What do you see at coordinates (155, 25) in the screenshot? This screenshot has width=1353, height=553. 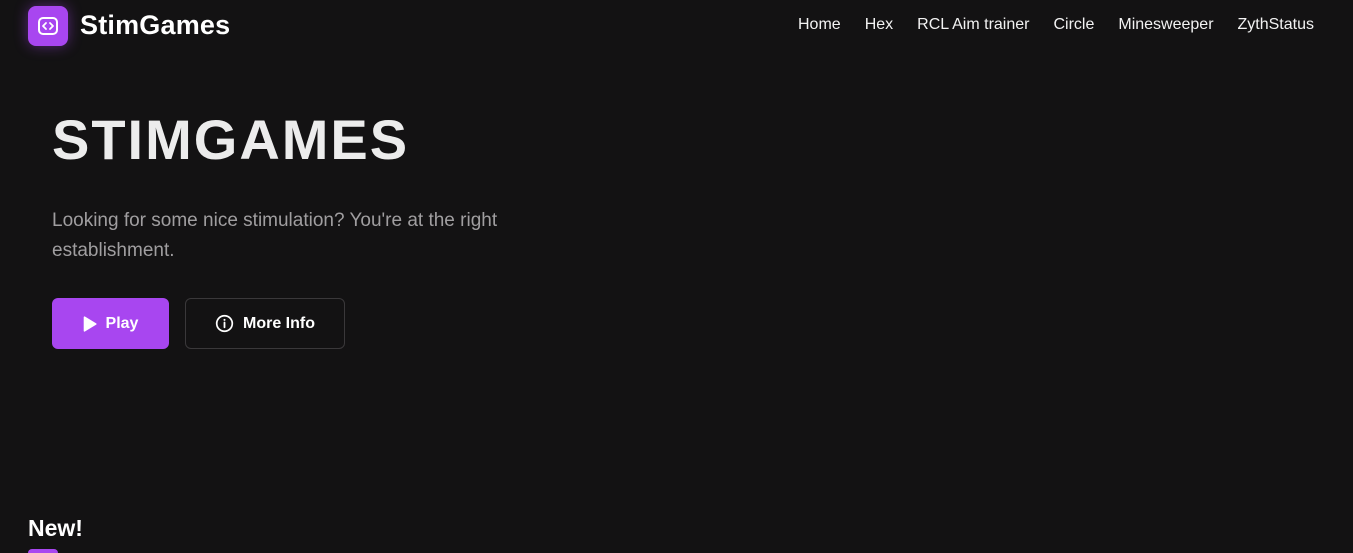 I see `brand-name: StimGames` at bounding box center [155, 25].